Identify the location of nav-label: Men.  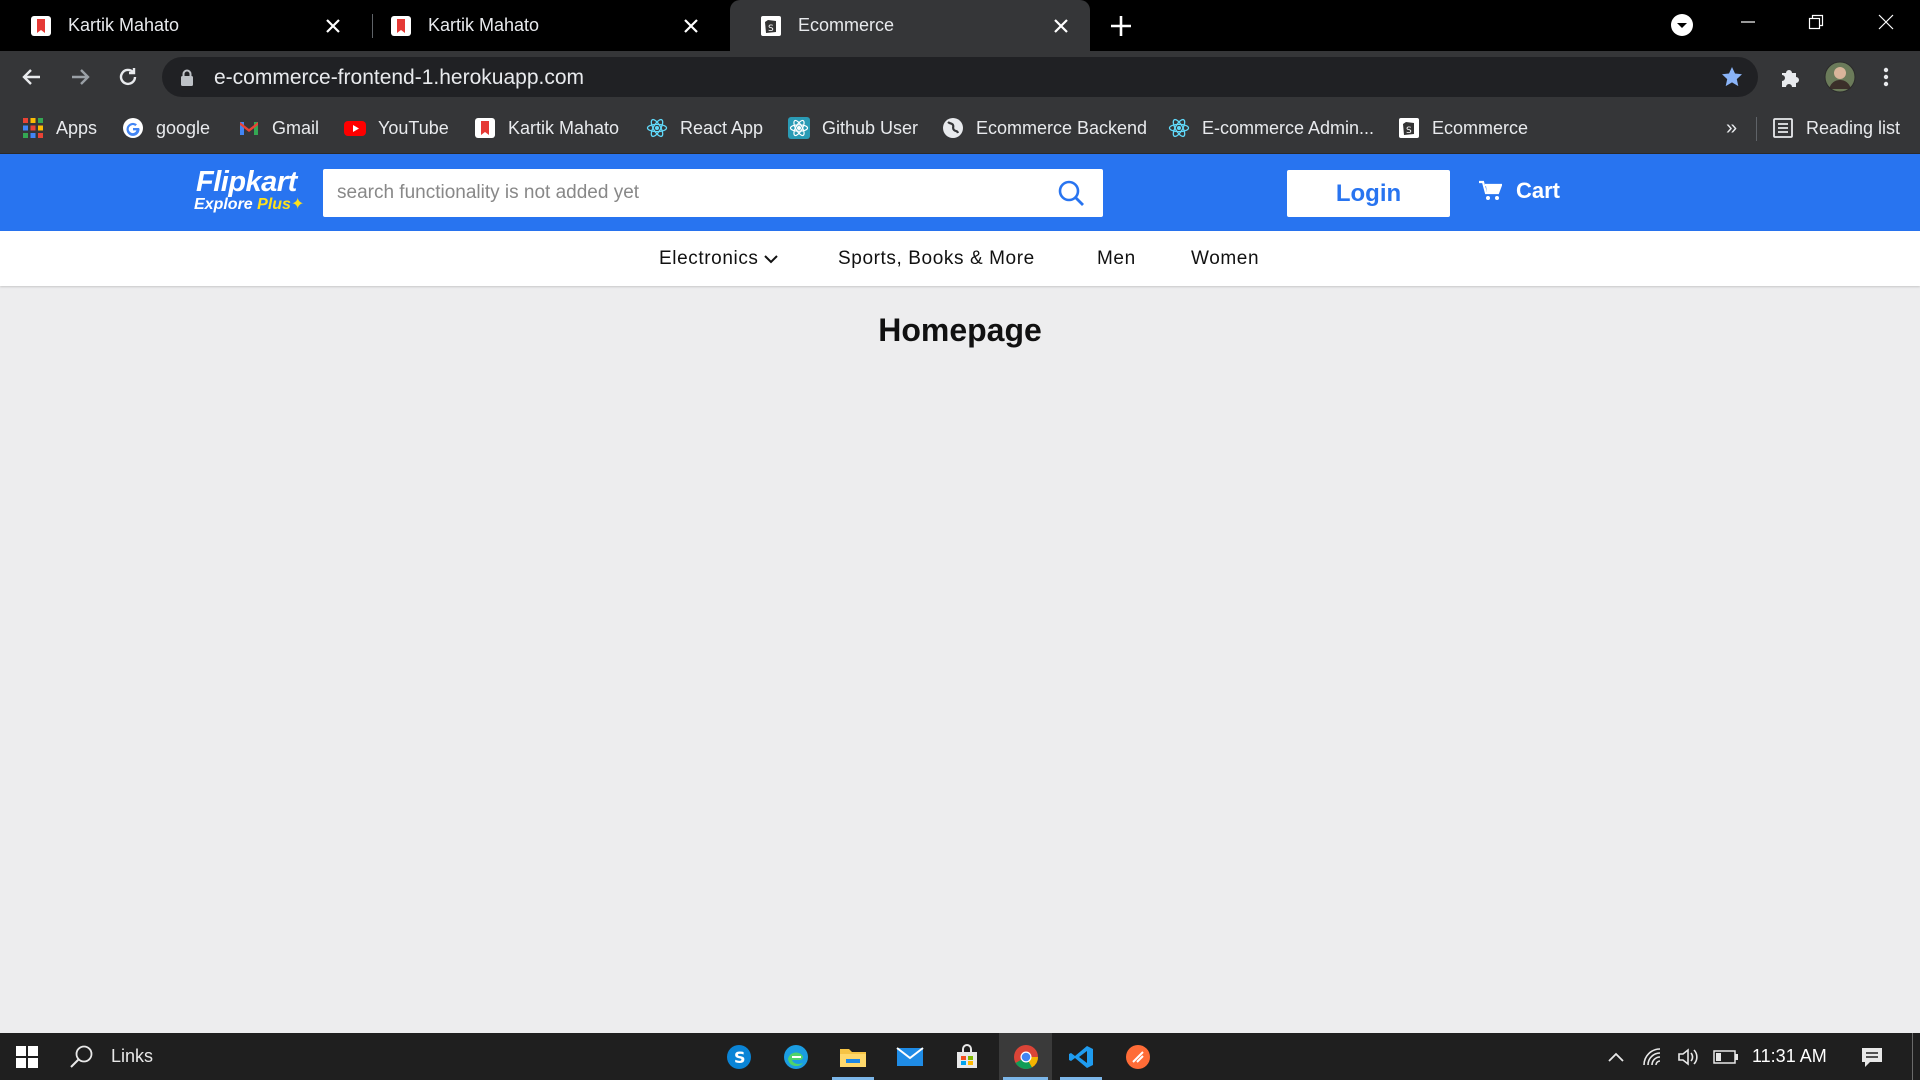
(1116, 258).